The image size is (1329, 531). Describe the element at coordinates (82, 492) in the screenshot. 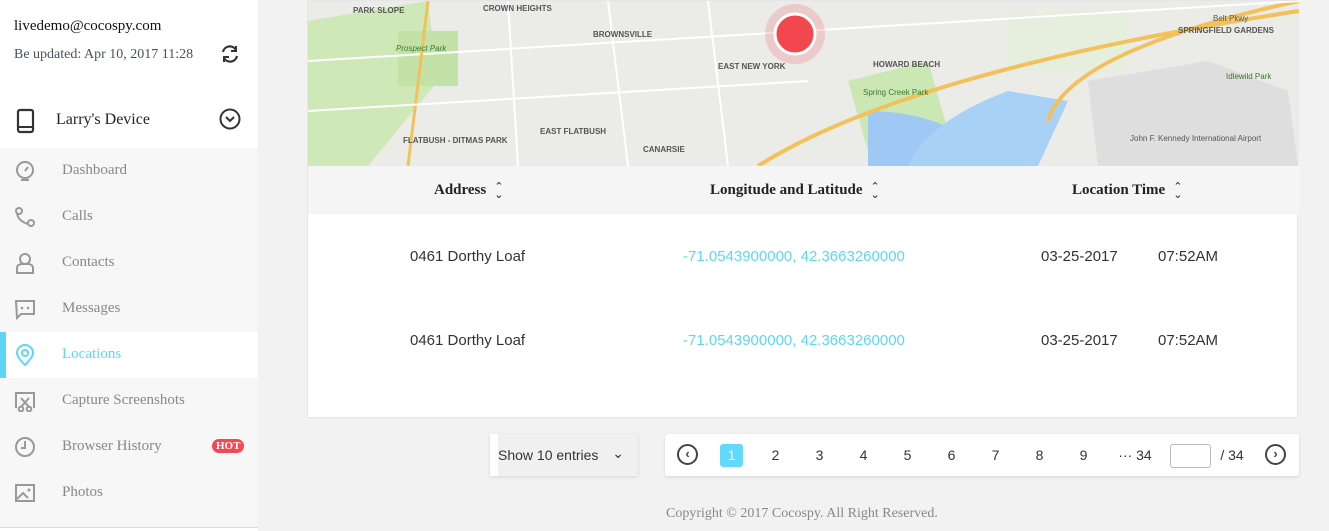

I see `sidebar-item-label: Photos` at that location.